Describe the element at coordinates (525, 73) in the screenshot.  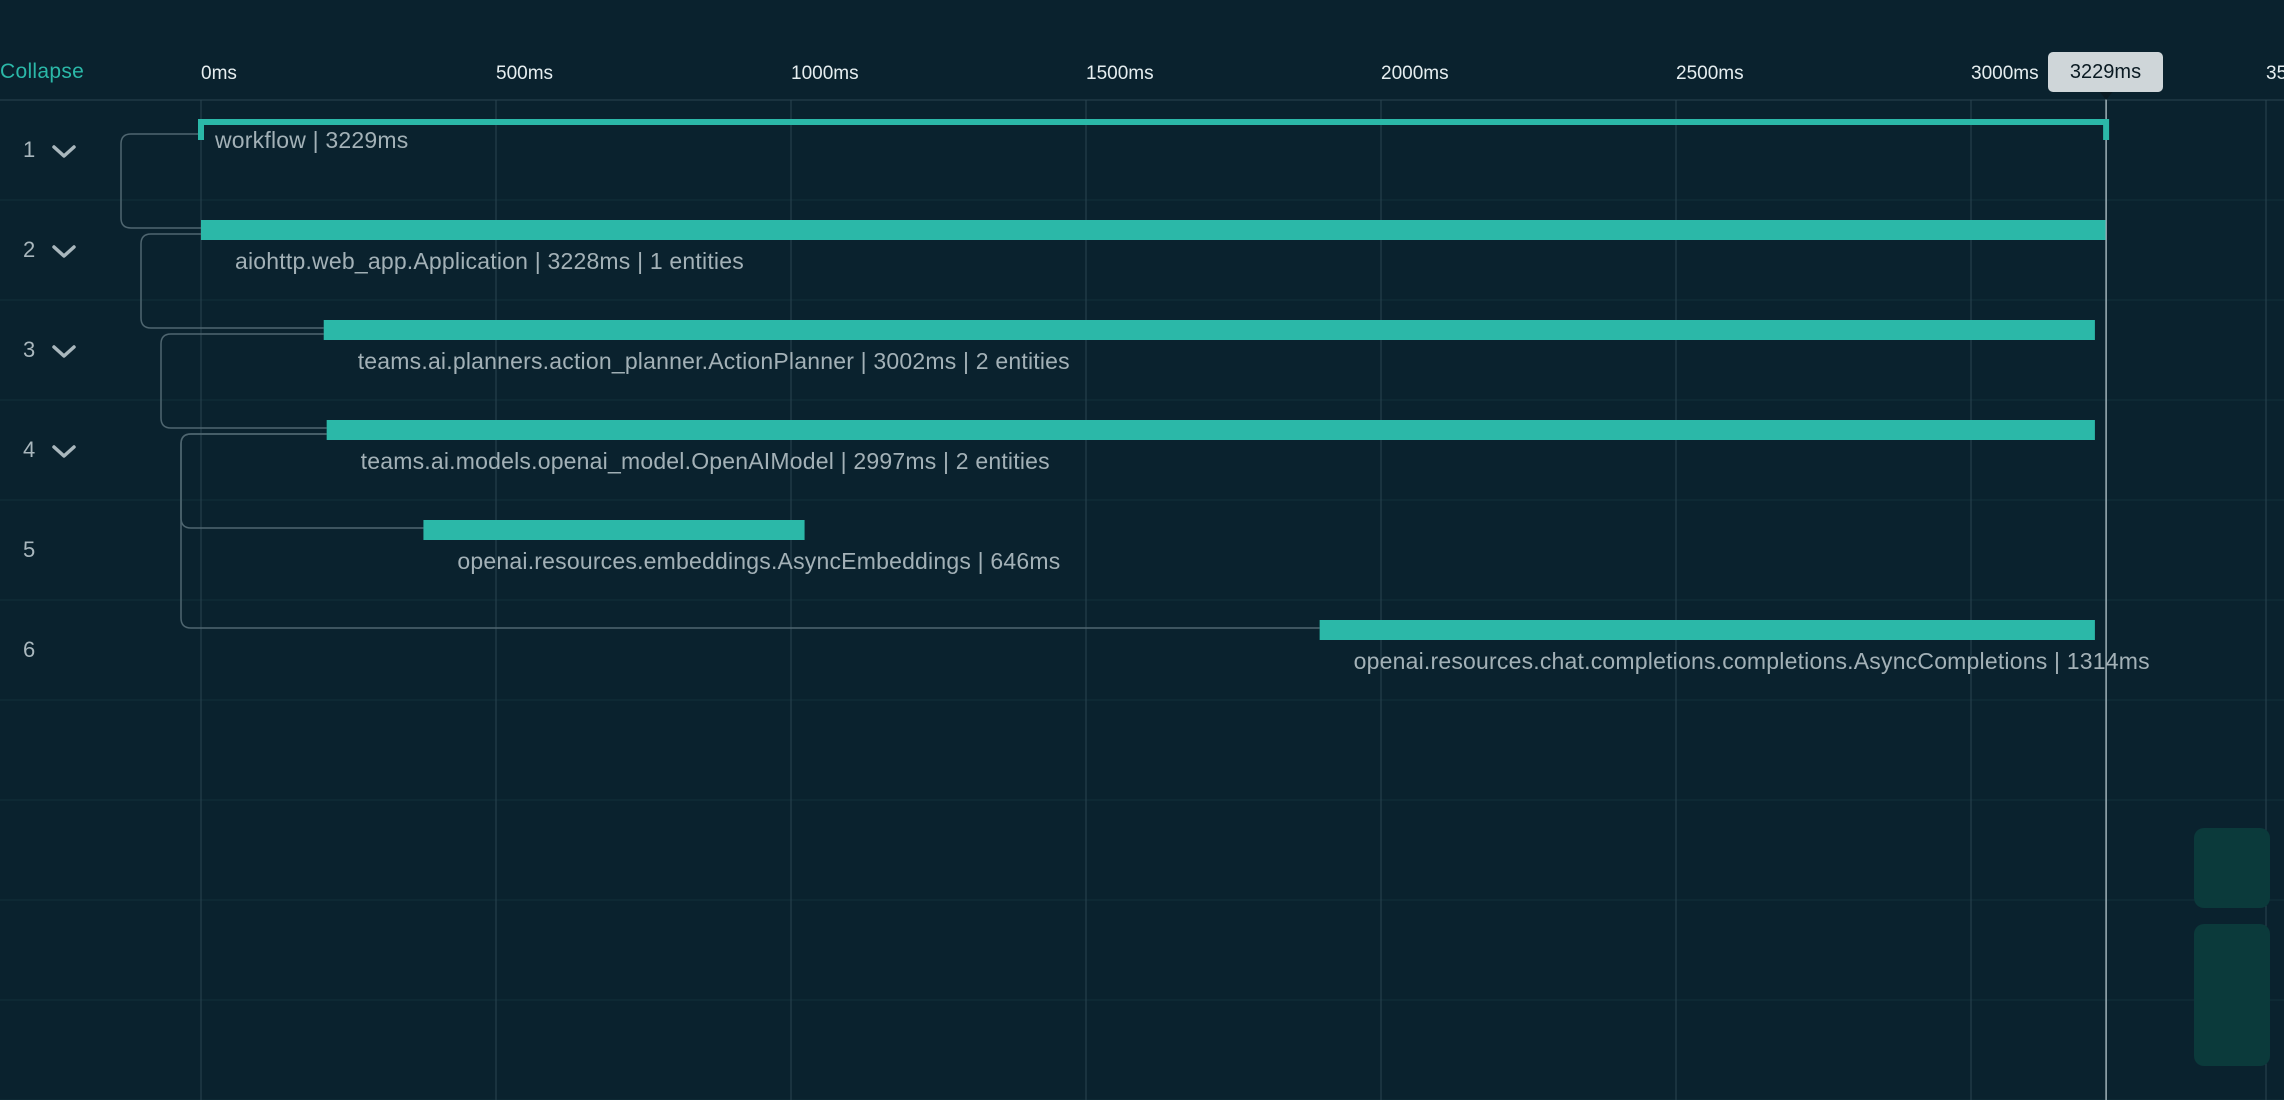
I see `tick-label: 500ms` at that location.